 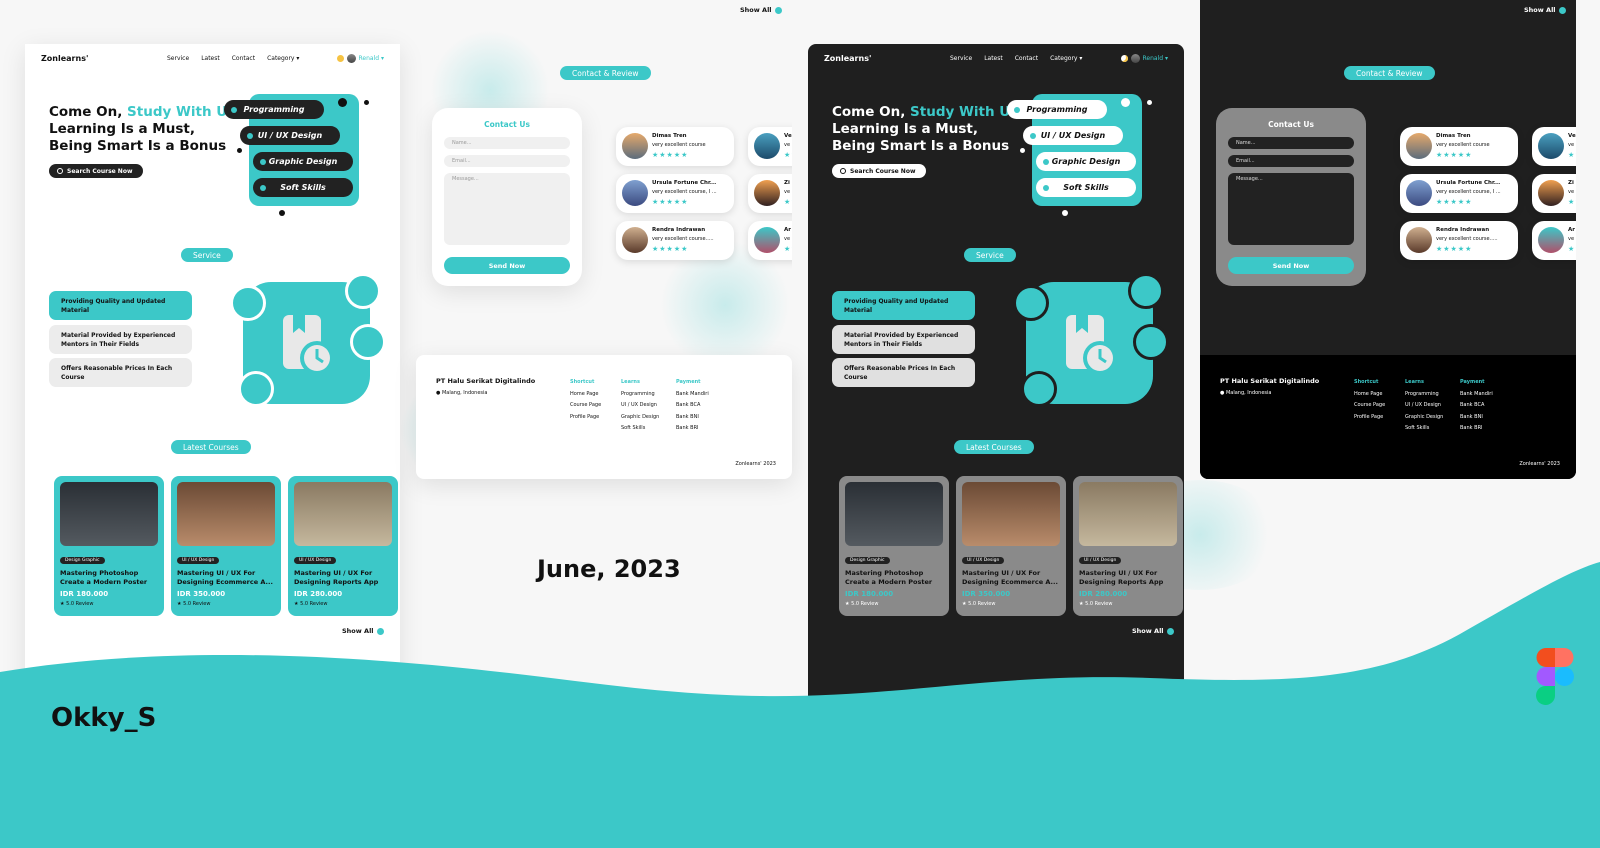 What do you see at coordinates (640, 406) in the screenshot?
I see `footer-link: UI / UX Design` at bounding box center [640, 406].